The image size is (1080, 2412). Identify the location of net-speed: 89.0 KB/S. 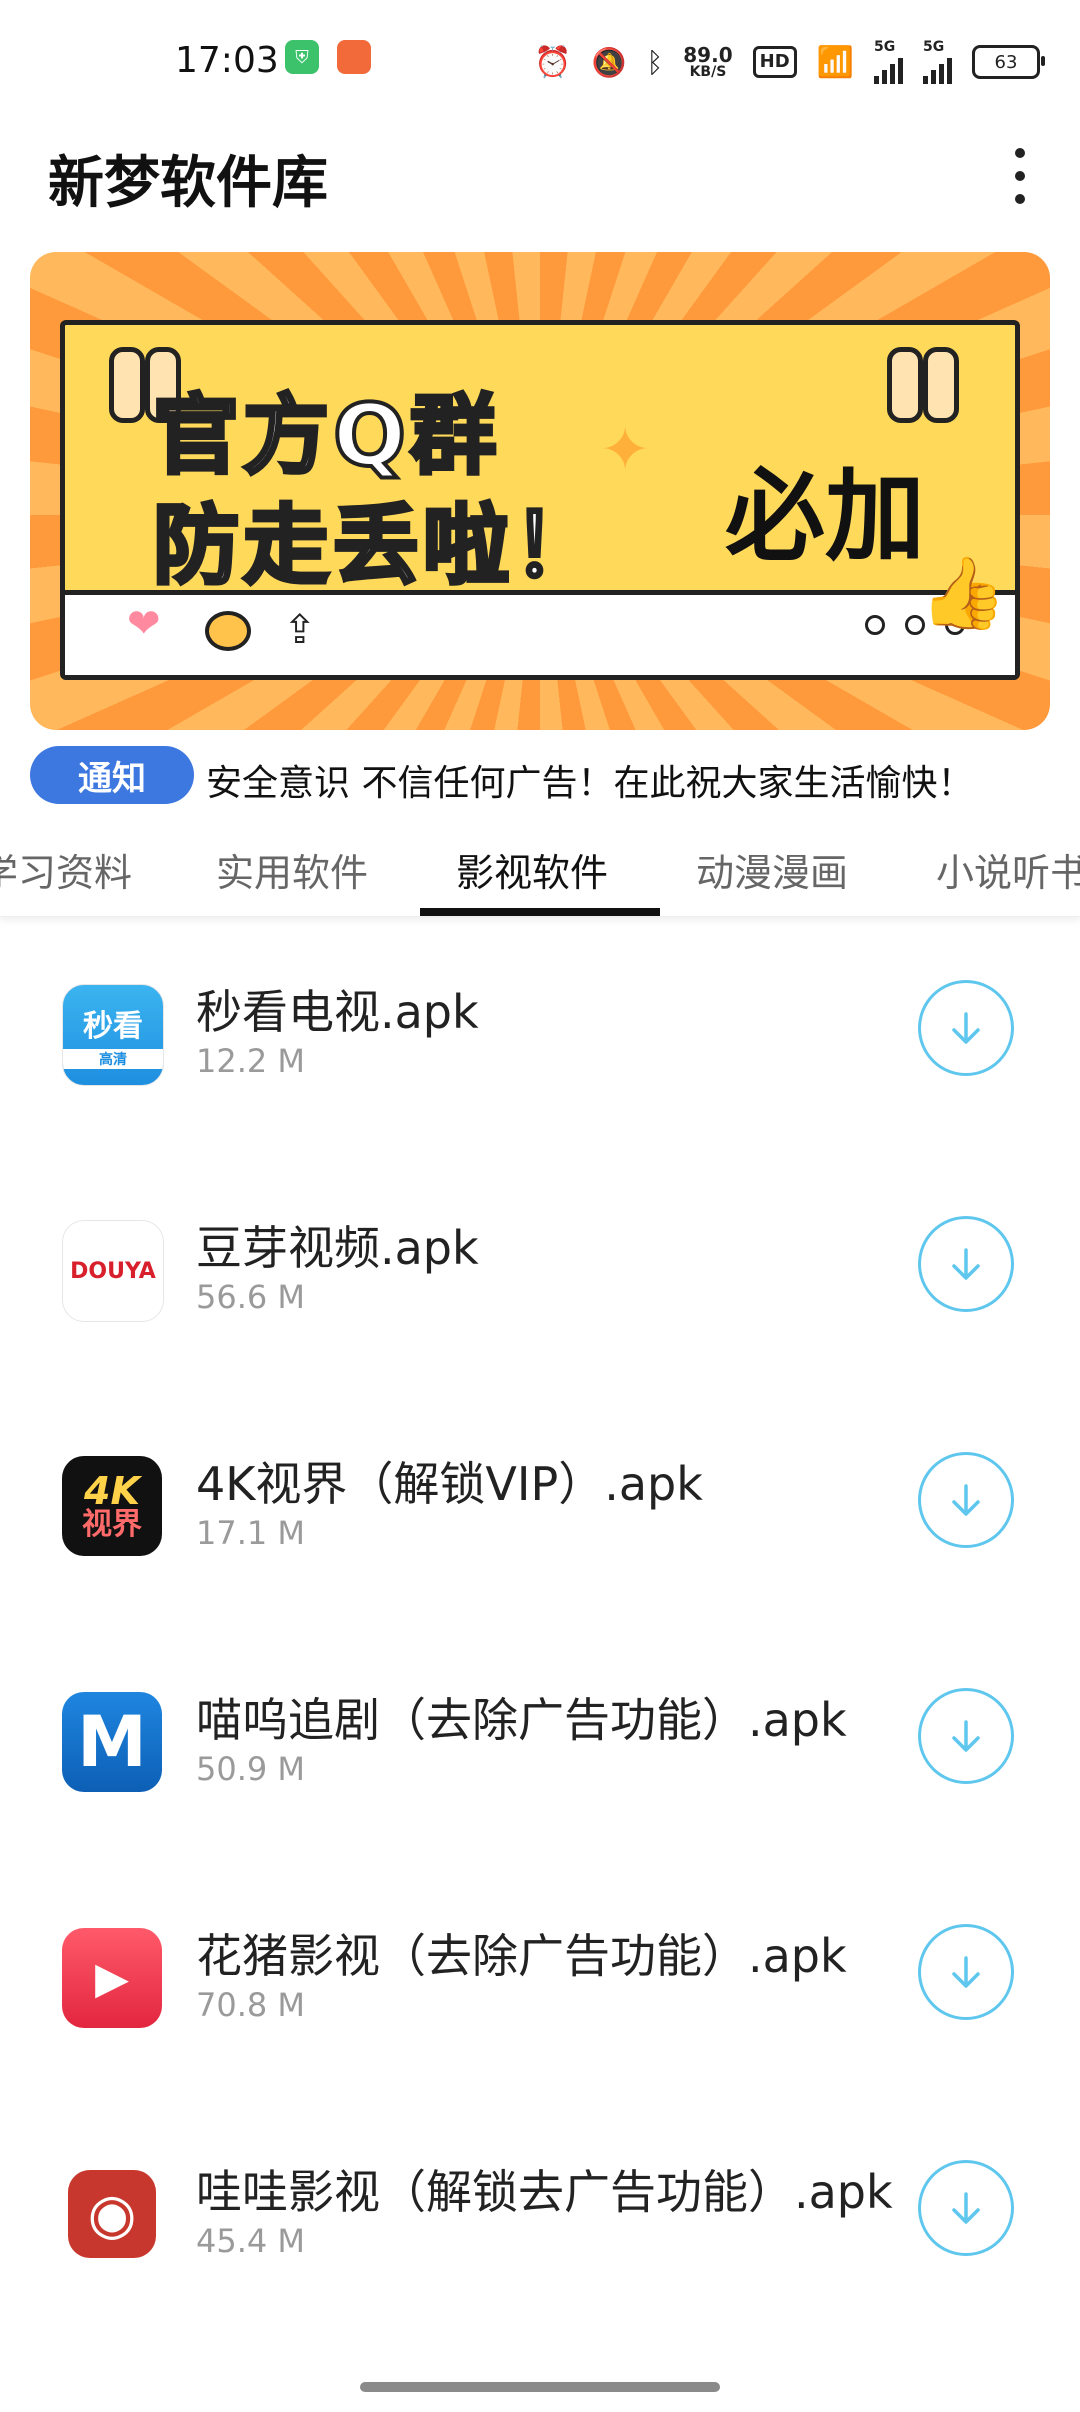
(708, 61).